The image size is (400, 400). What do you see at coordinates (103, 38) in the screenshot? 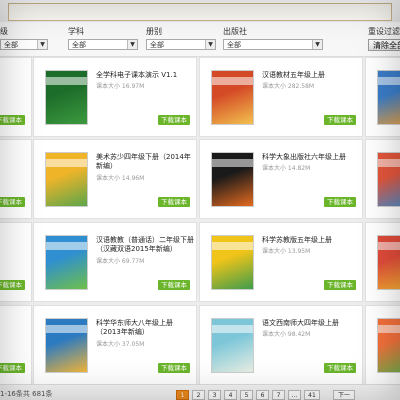
I see `subject-filter: 学科 全部 ▼` at bounding box center [103, 38].